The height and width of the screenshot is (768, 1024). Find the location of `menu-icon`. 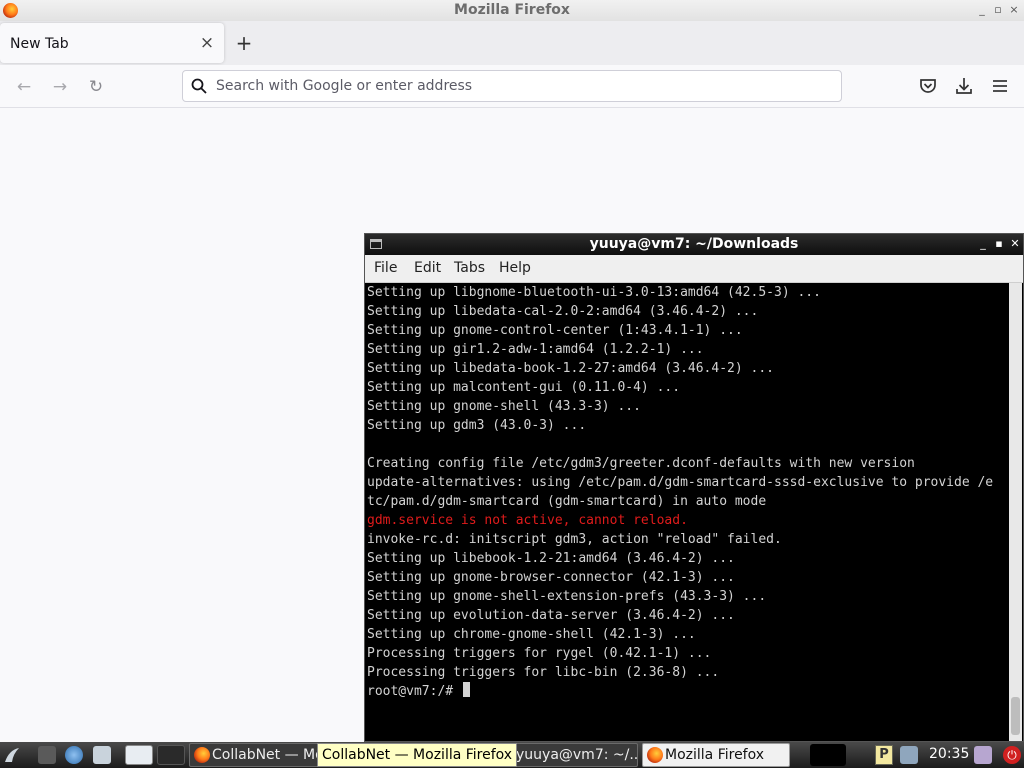

menu-icon is located at coordinates (1000, 86).